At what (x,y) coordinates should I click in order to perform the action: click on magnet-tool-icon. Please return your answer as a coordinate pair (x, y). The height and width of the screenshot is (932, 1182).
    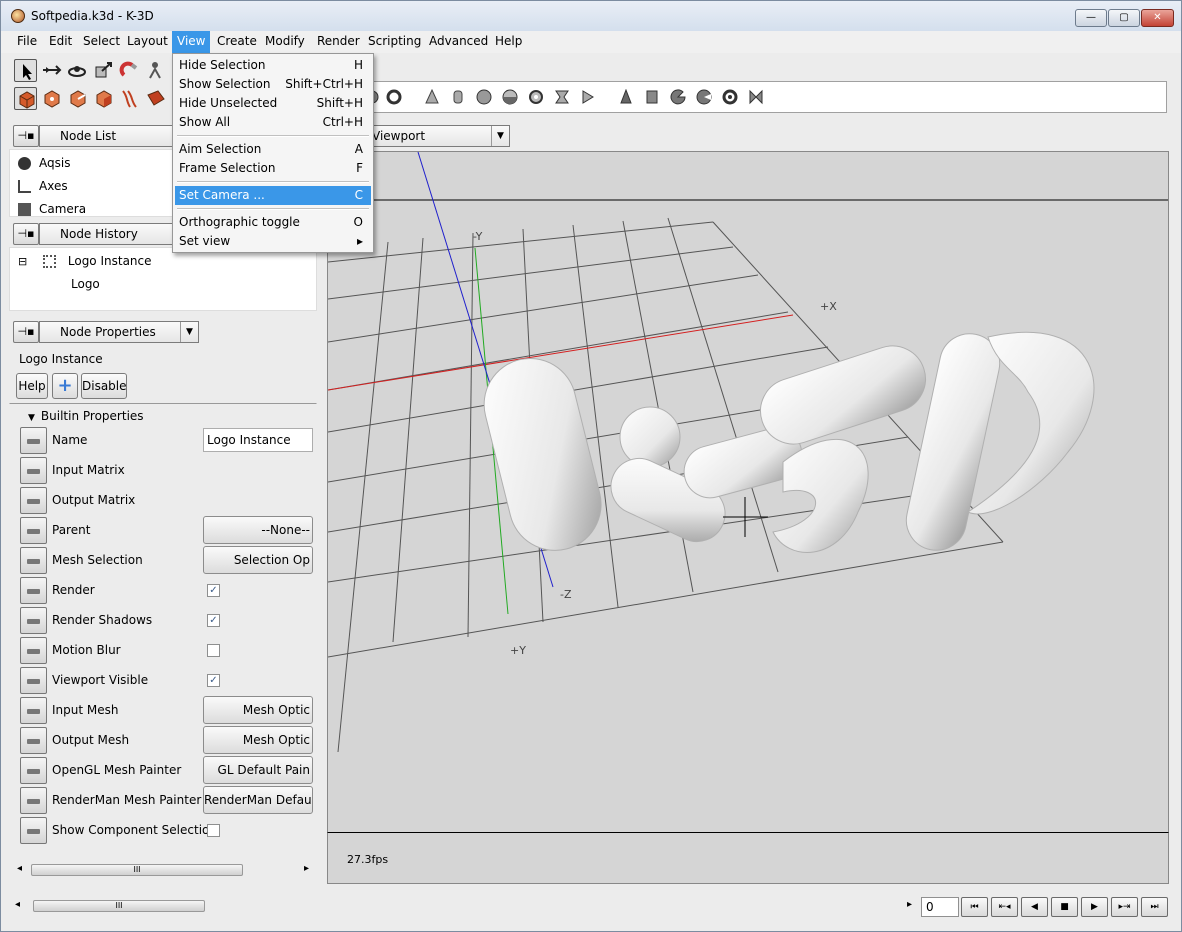
    Looking at the image, I should click on (129, 70).